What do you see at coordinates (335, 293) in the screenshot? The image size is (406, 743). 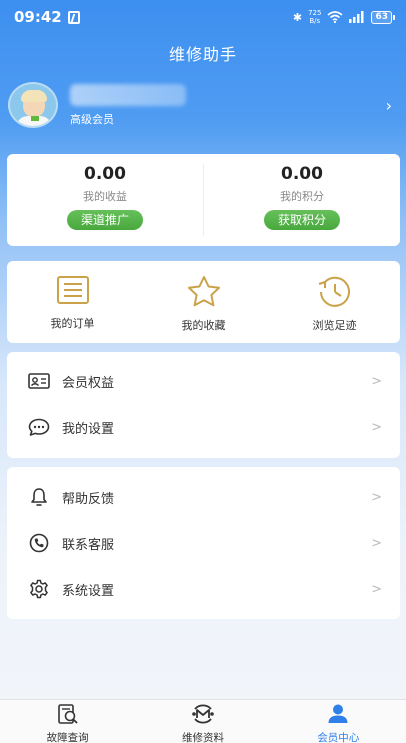 I see `history-clock-icon` at bounding box center [335, 293].